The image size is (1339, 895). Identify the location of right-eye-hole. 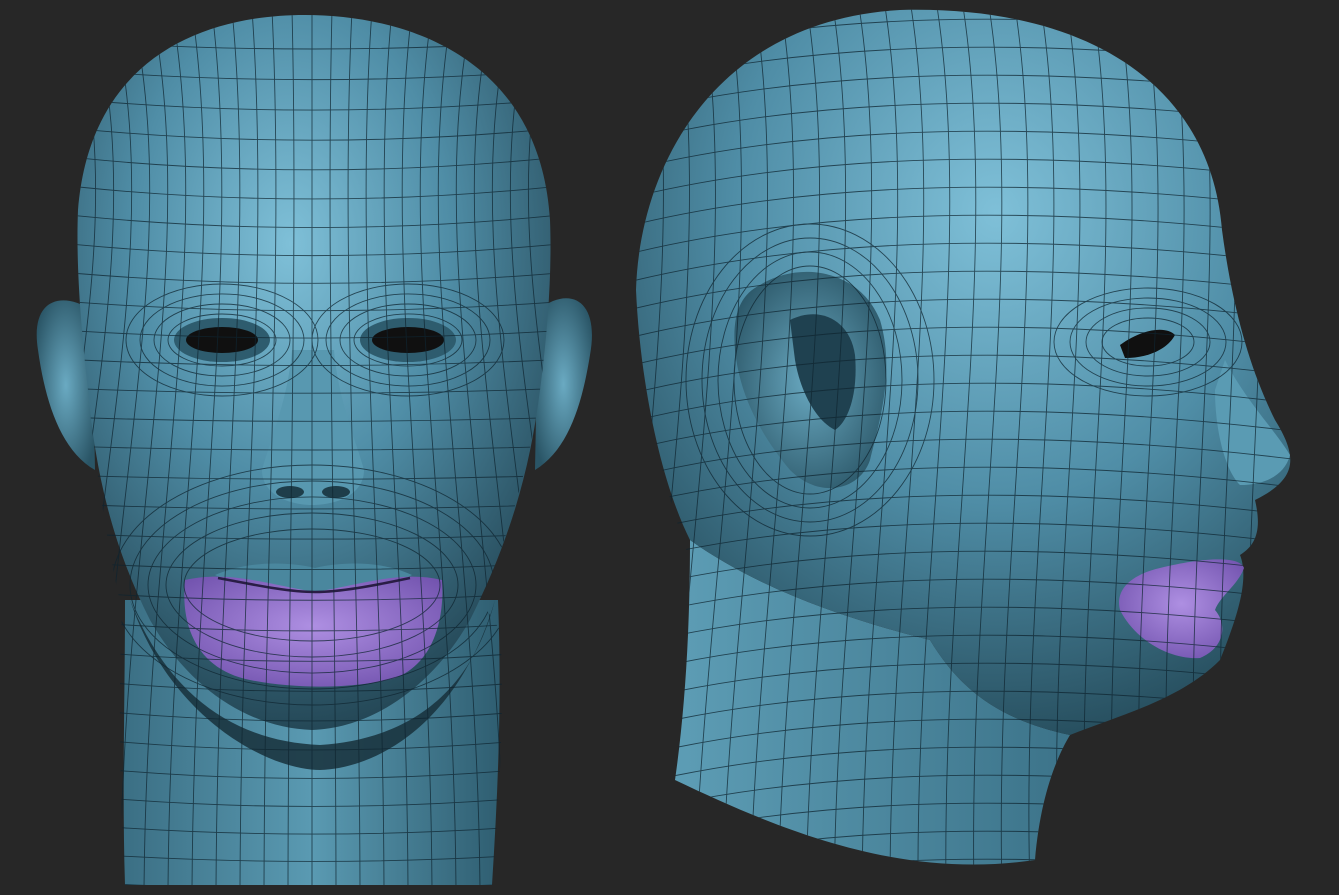
(408, 340).